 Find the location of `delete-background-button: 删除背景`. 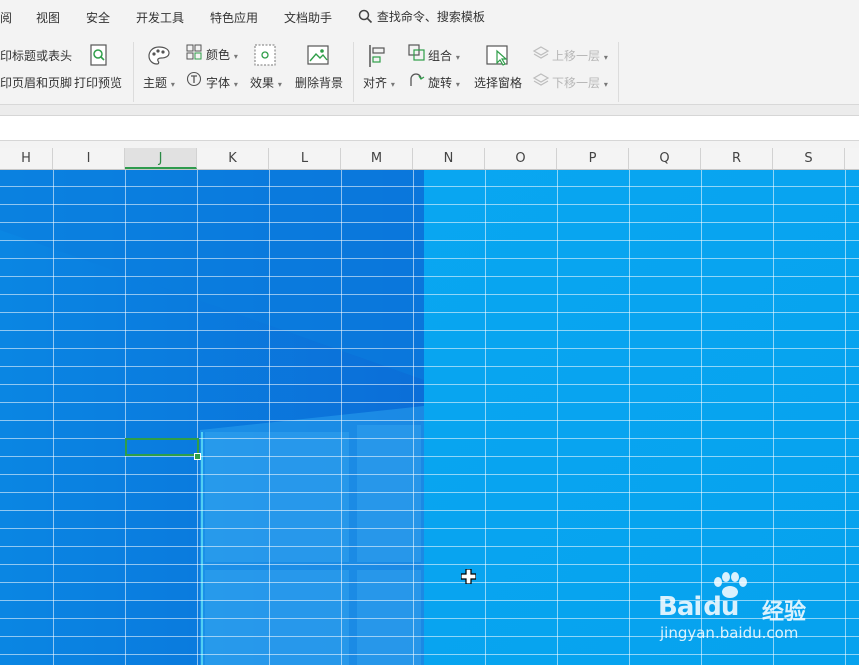

delete-background-button: 删除背景 is located at coordinates (319, 82).